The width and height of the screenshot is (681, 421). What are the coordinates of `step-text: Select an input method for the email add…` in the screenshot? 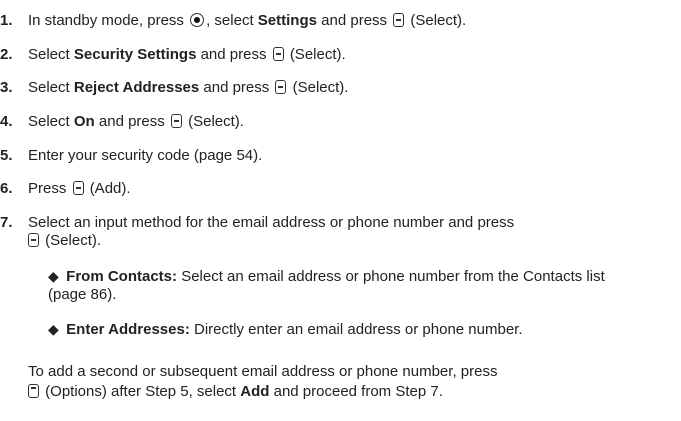 It's located at (271, 222).